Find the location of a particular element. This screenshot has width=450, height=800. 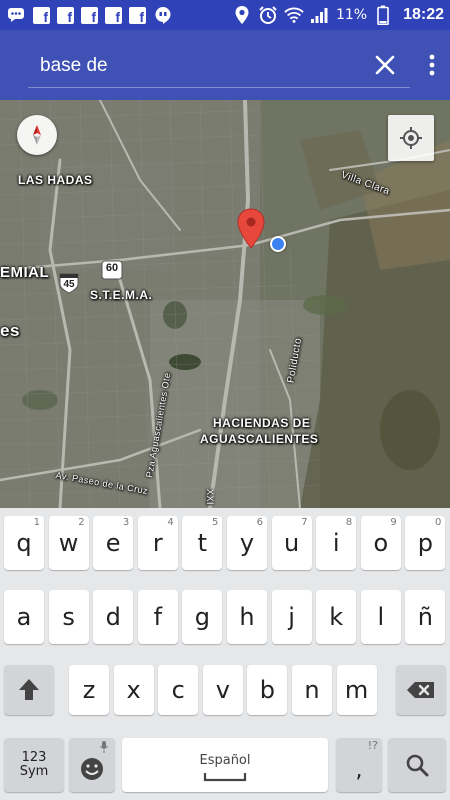

wifi-icon is located at coordinates (294, 15).